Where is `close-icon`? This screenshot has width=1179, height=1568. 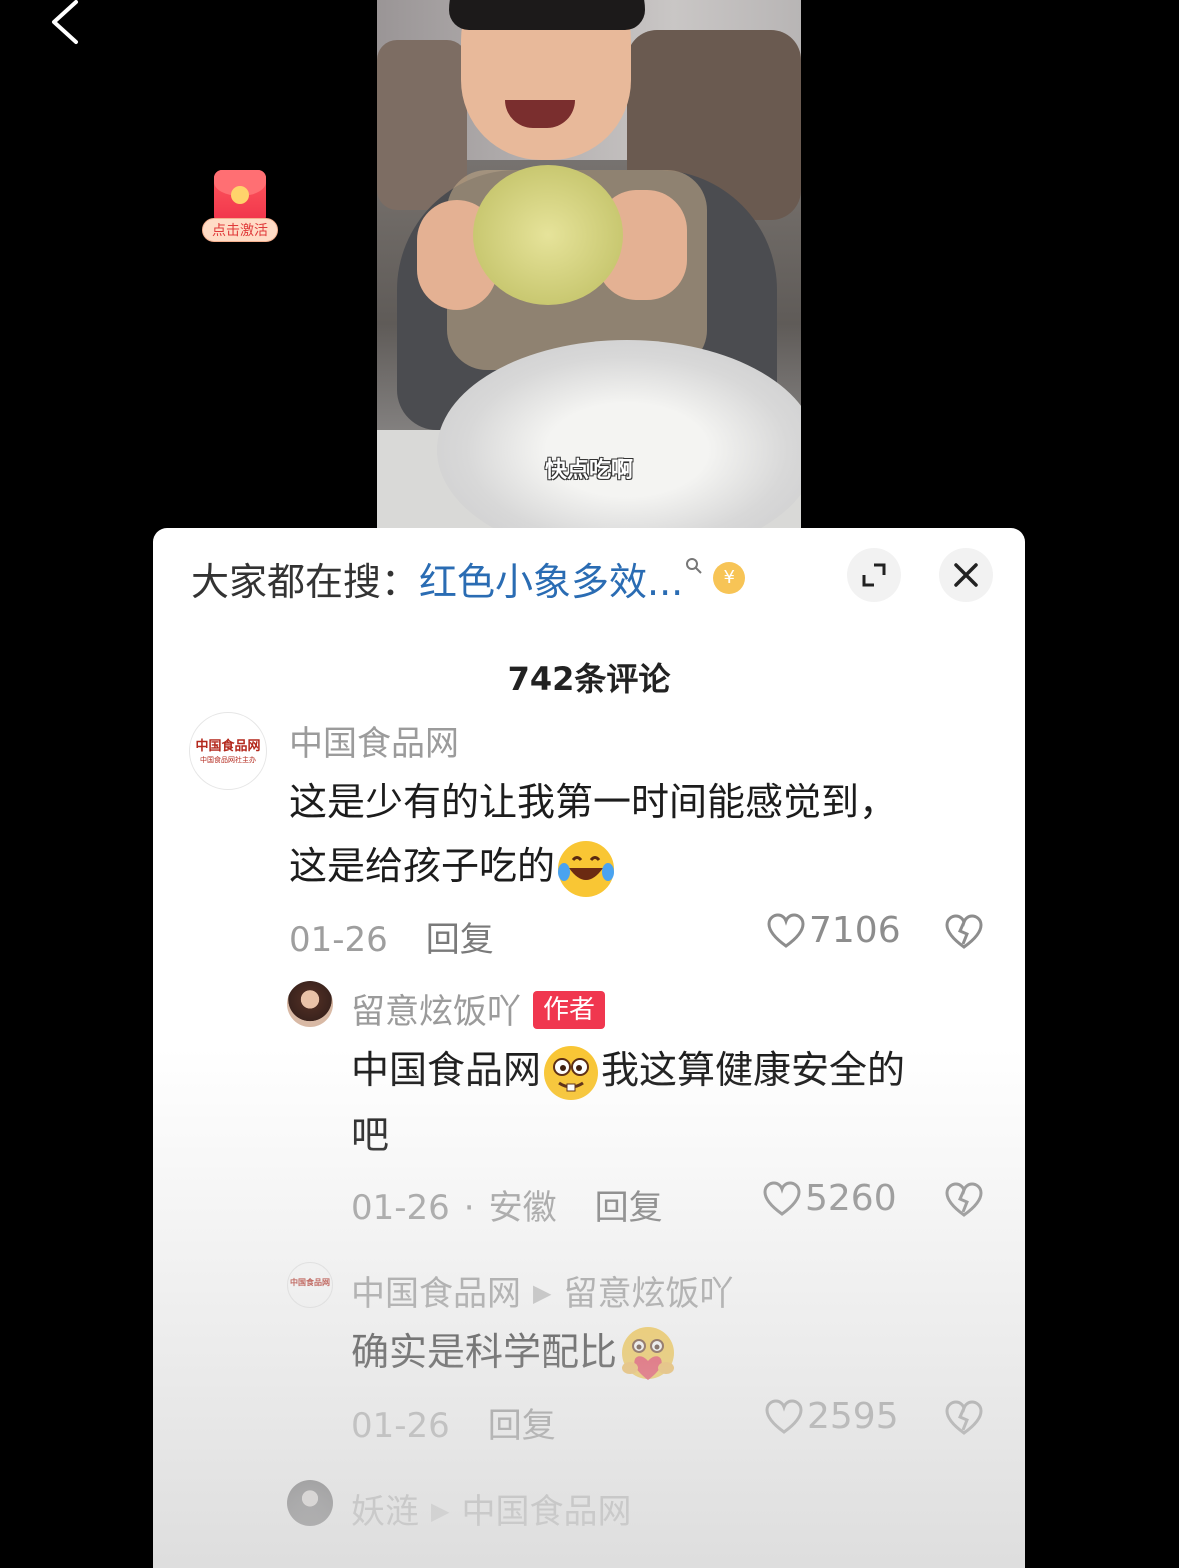 close-icon is located at coordinates (966, 575).